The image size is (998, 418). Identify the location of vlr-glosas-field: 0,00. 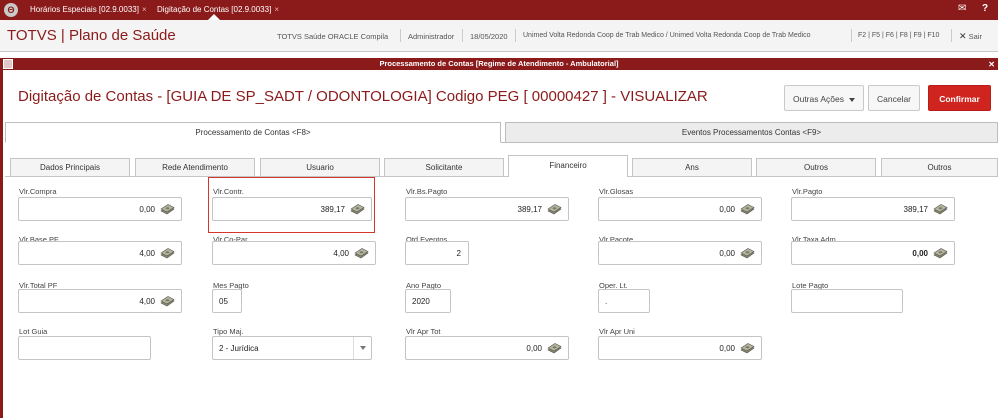
(680, 209).